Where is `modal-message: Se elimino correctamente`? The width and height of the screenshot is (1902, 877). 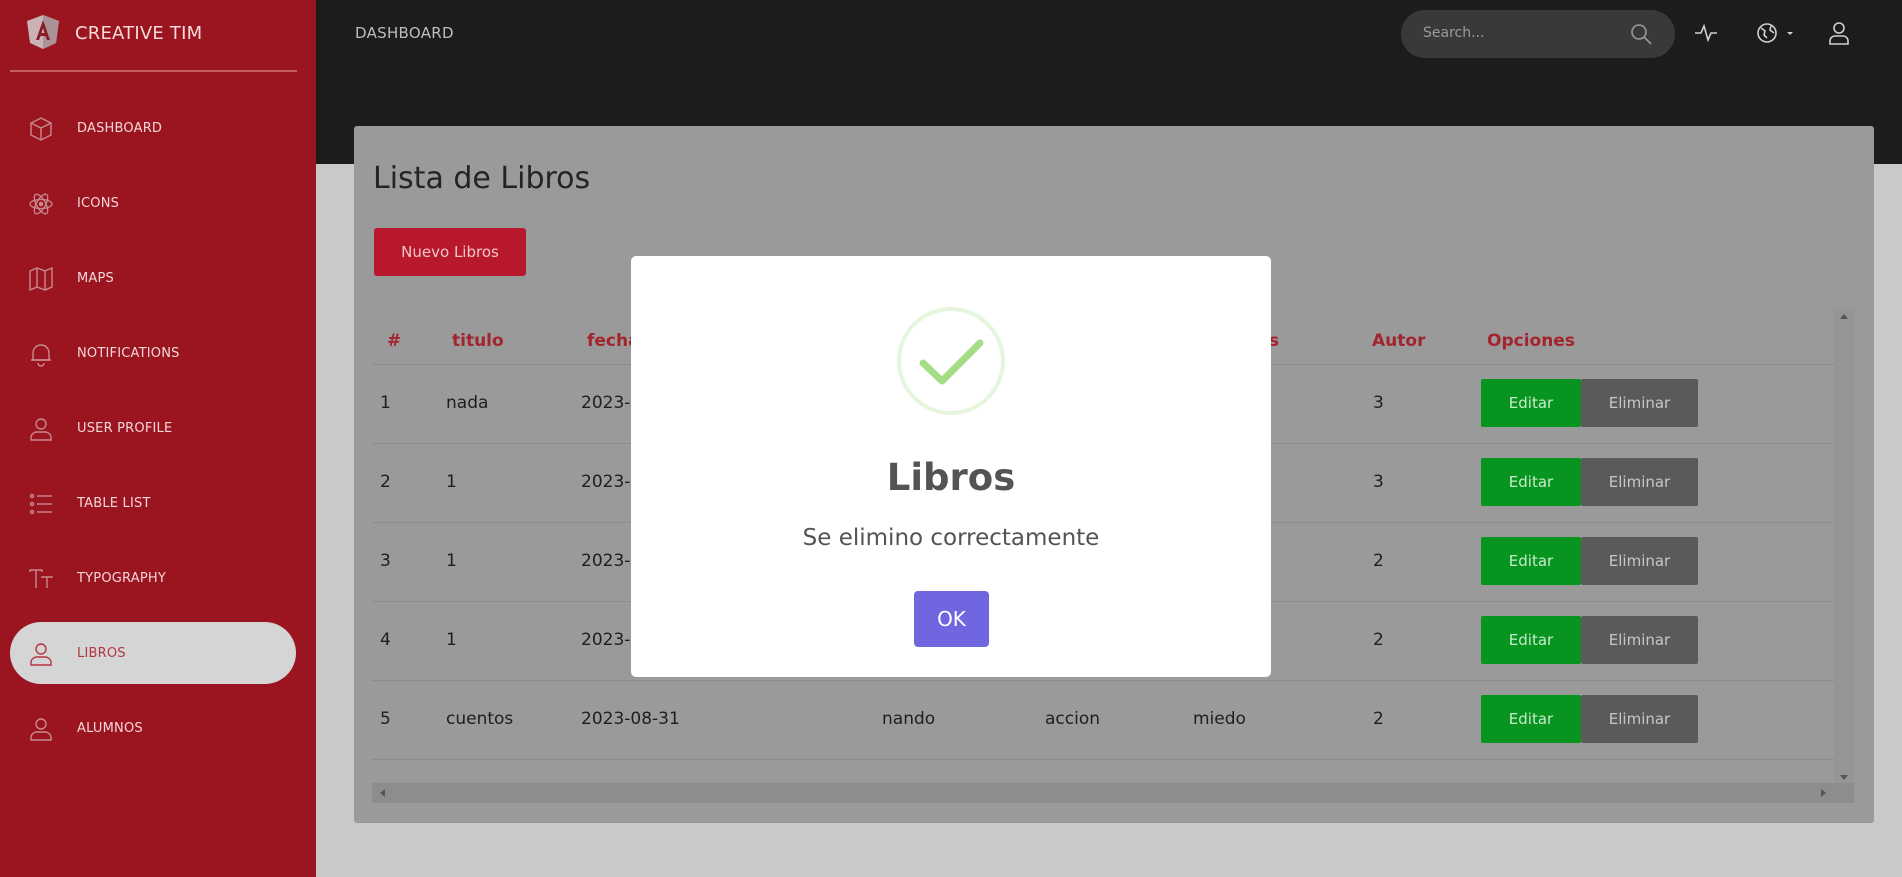
modal-message: Se elimino correctamente is located at coordinates (951, 538).